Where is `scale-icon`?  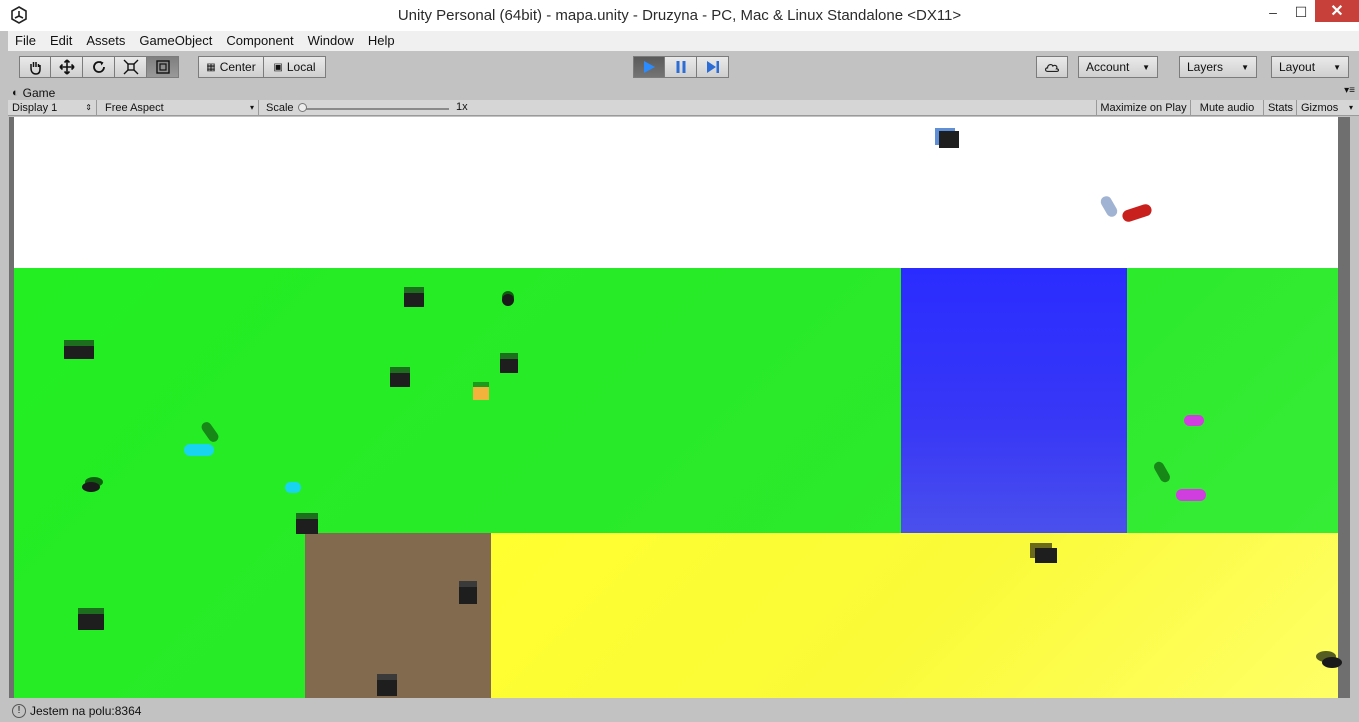
scale-icon is located at coordinates (130, 67).